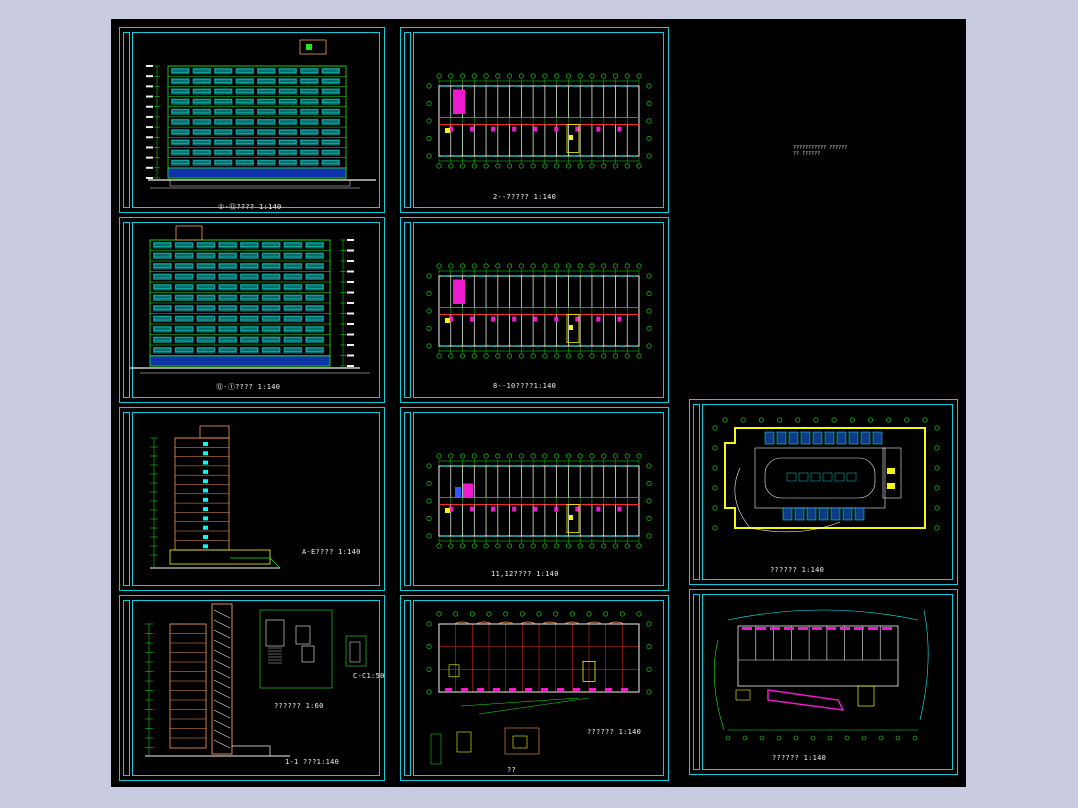  What do you see at coordinates (215, 497) in the screenshot?
I see `side-elevation-drawing` at bounding box center [215, 497].